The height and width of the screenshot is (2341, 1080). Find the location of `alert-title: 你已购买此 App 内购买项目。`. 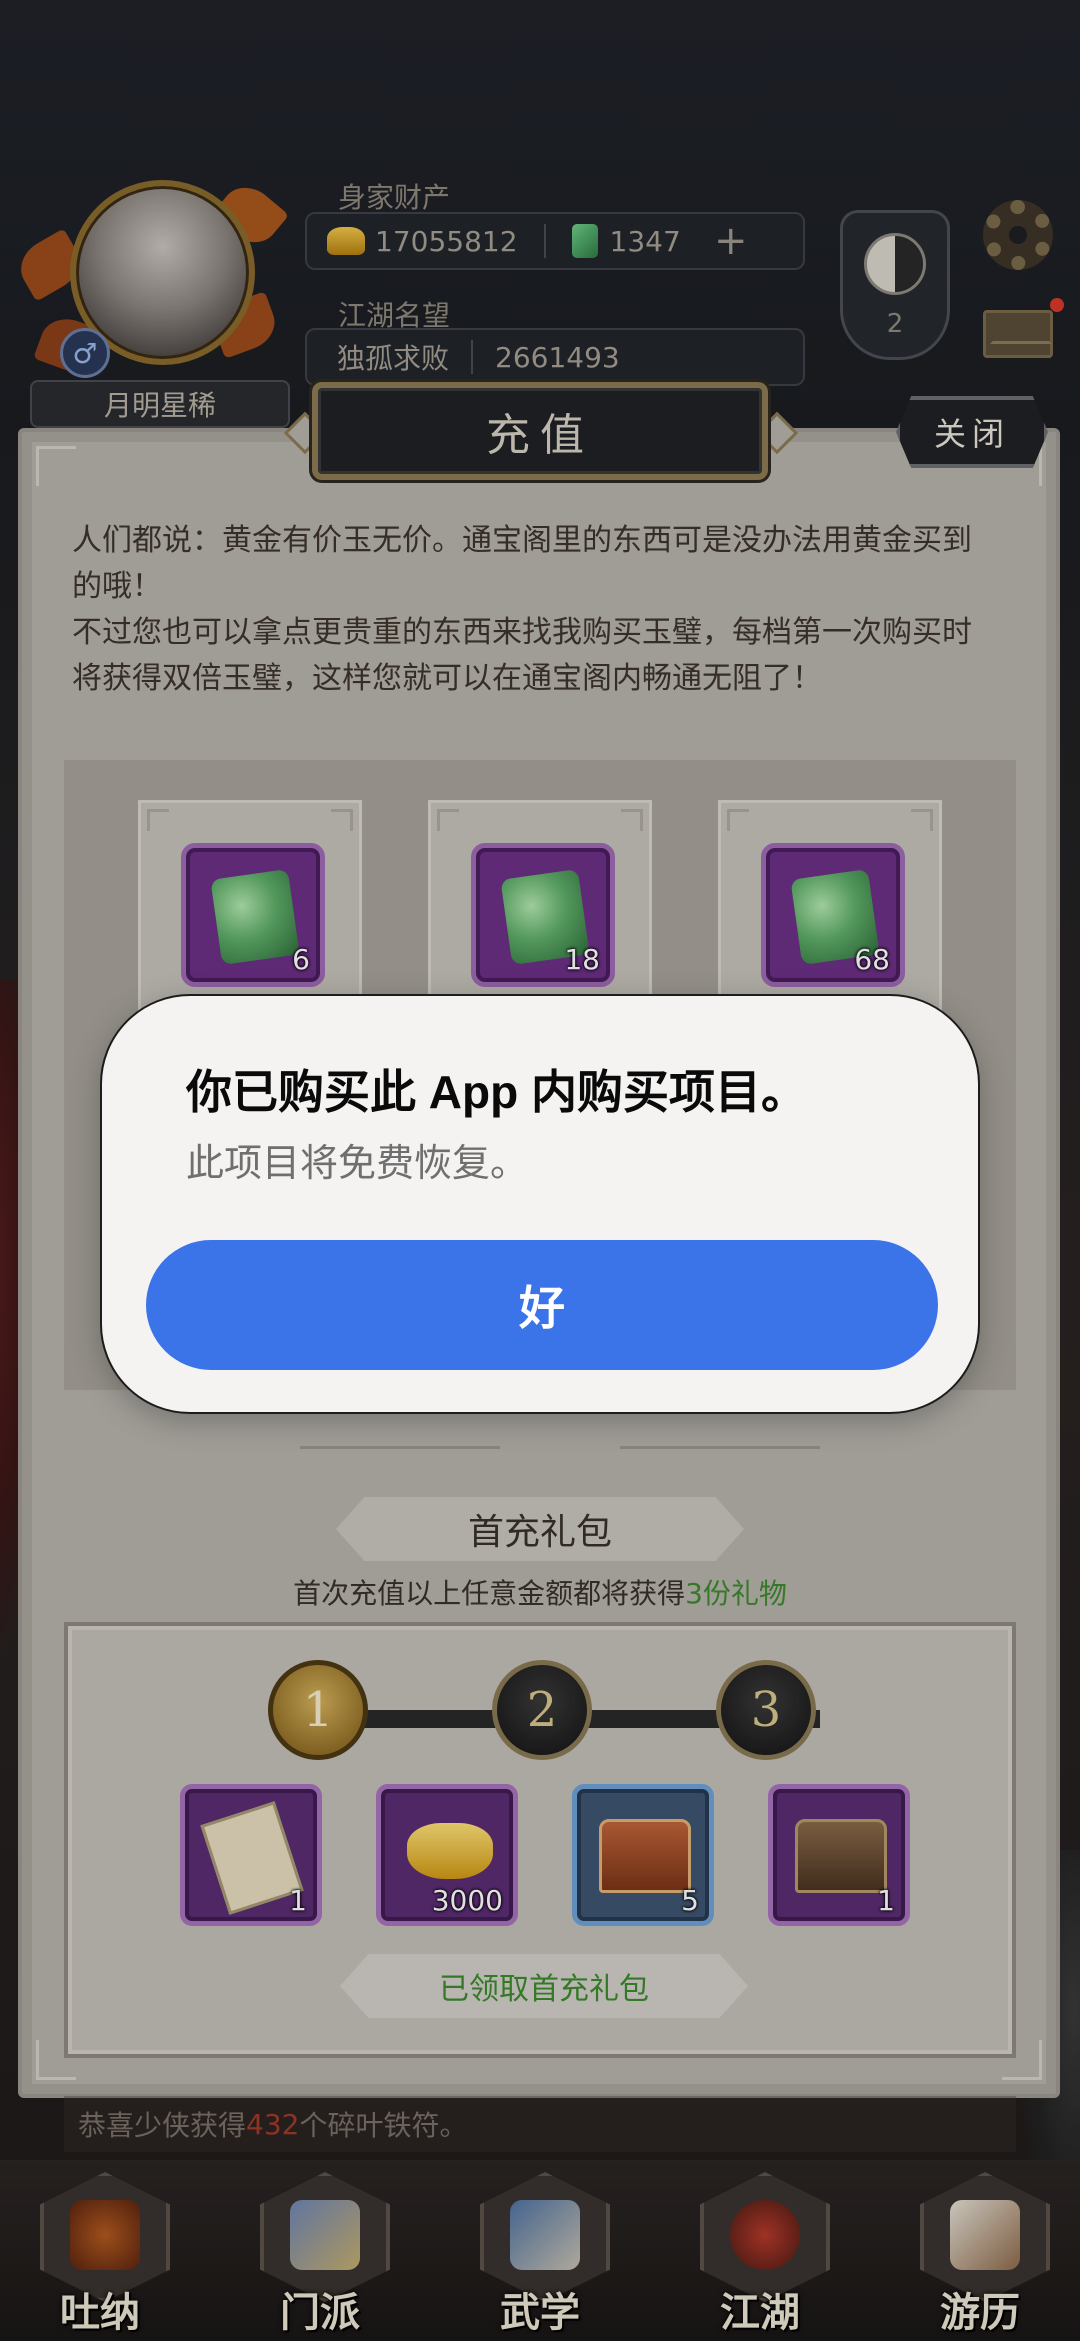

alert-title: 你已购买此 App 内购买项目。 is located at coordinates (496, 1092).